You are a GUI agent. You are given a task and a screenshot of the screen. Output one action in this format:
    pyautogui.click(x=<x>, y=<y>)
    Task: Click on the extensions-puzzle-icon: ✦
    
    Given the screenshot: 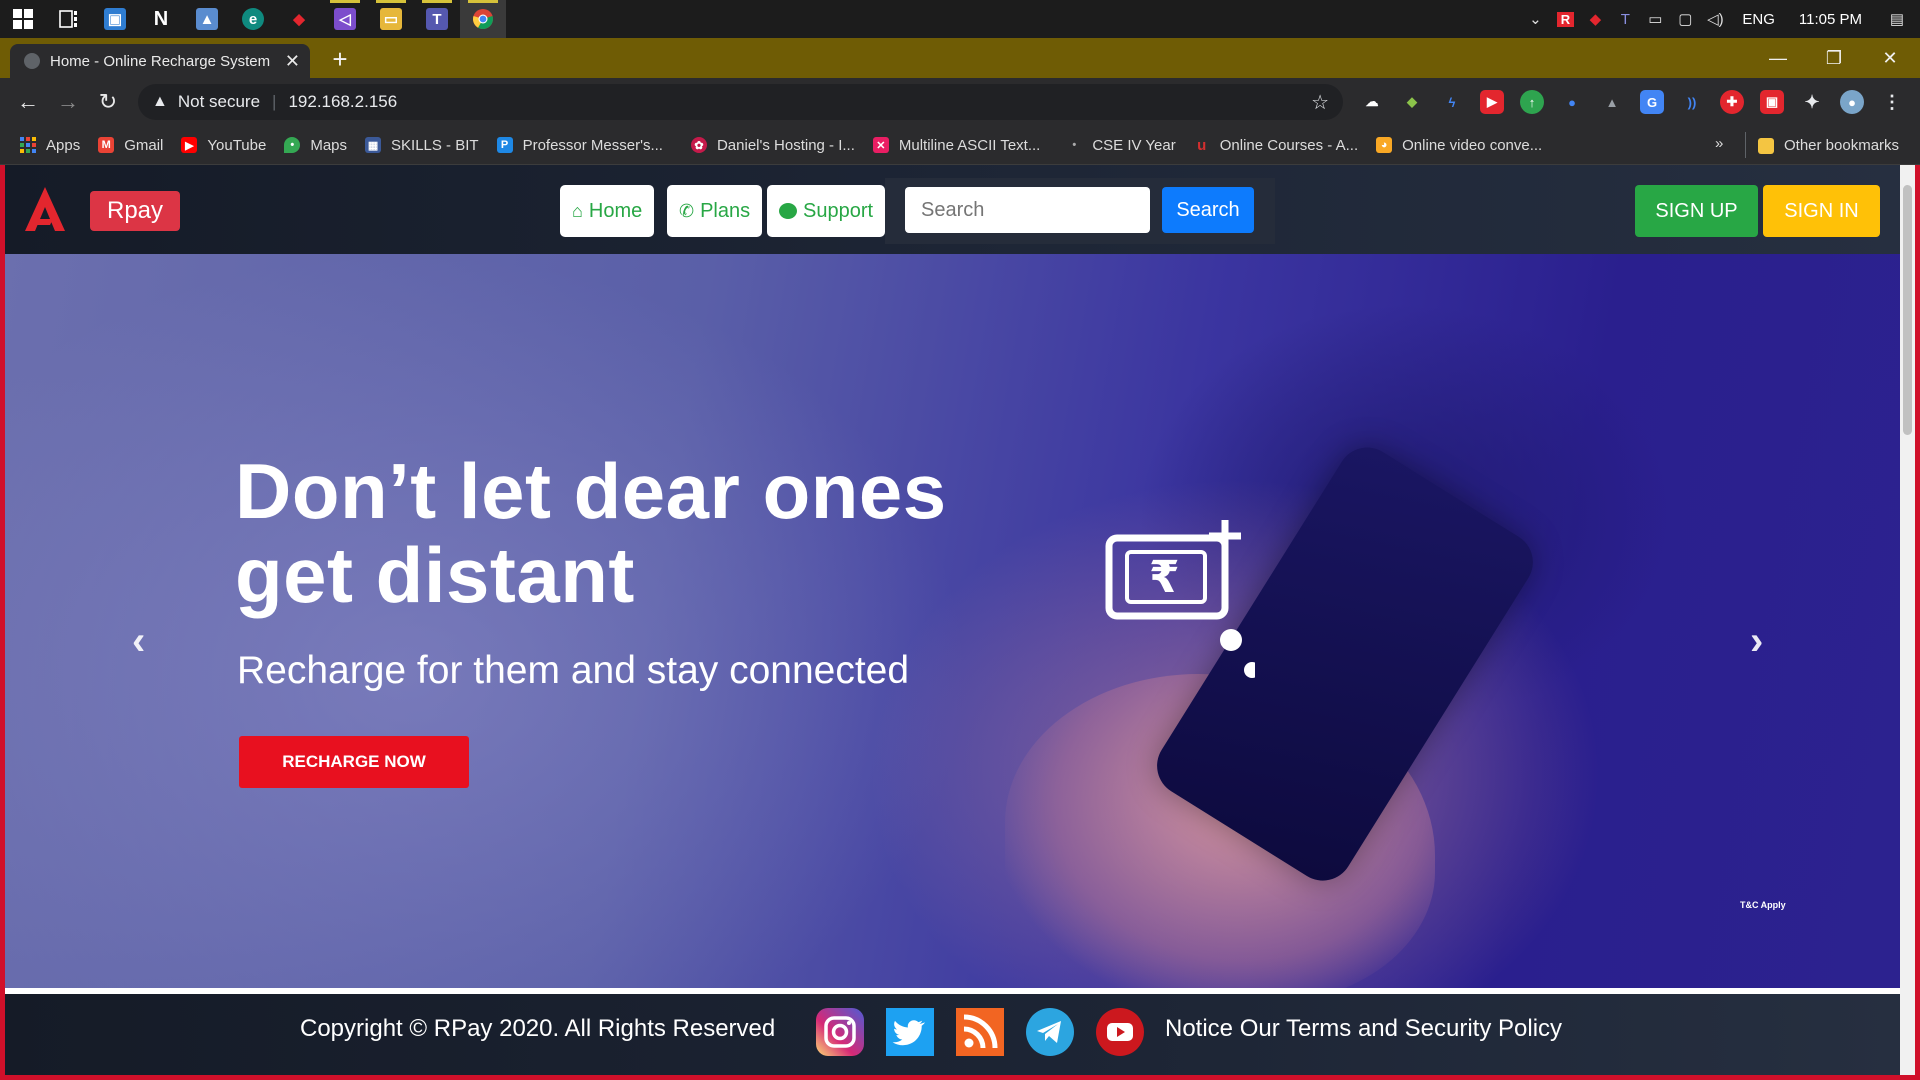 What is the action you would take?
    pyautogui.click(x=1812, y=102)
    